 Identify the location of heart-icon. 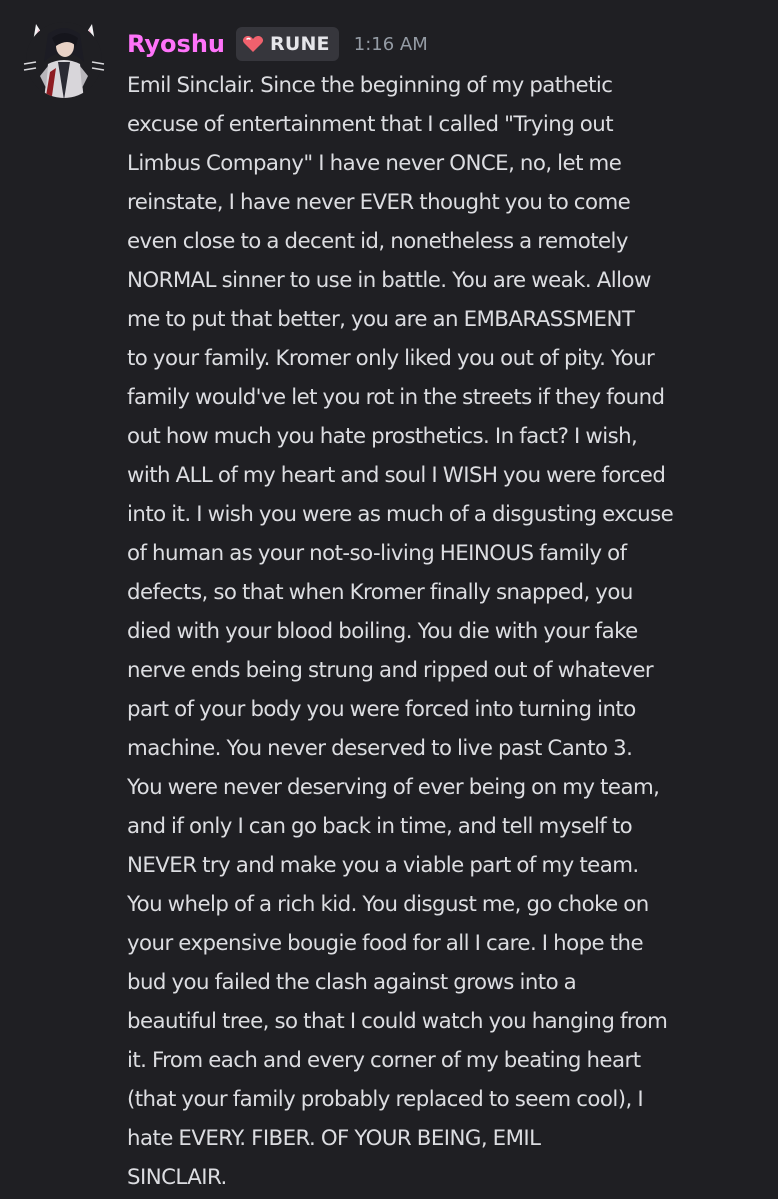
(253, 43).